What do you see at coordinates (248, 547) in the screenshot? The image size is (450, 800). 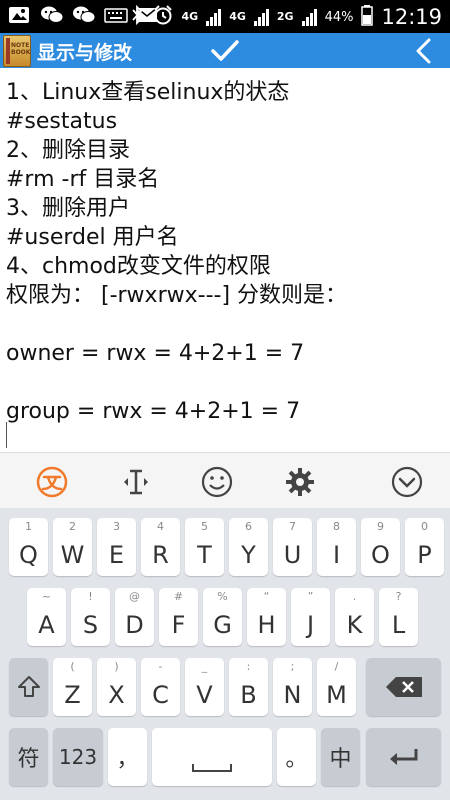 I see `key-y: 6Y` at bounding box center [248, 547].